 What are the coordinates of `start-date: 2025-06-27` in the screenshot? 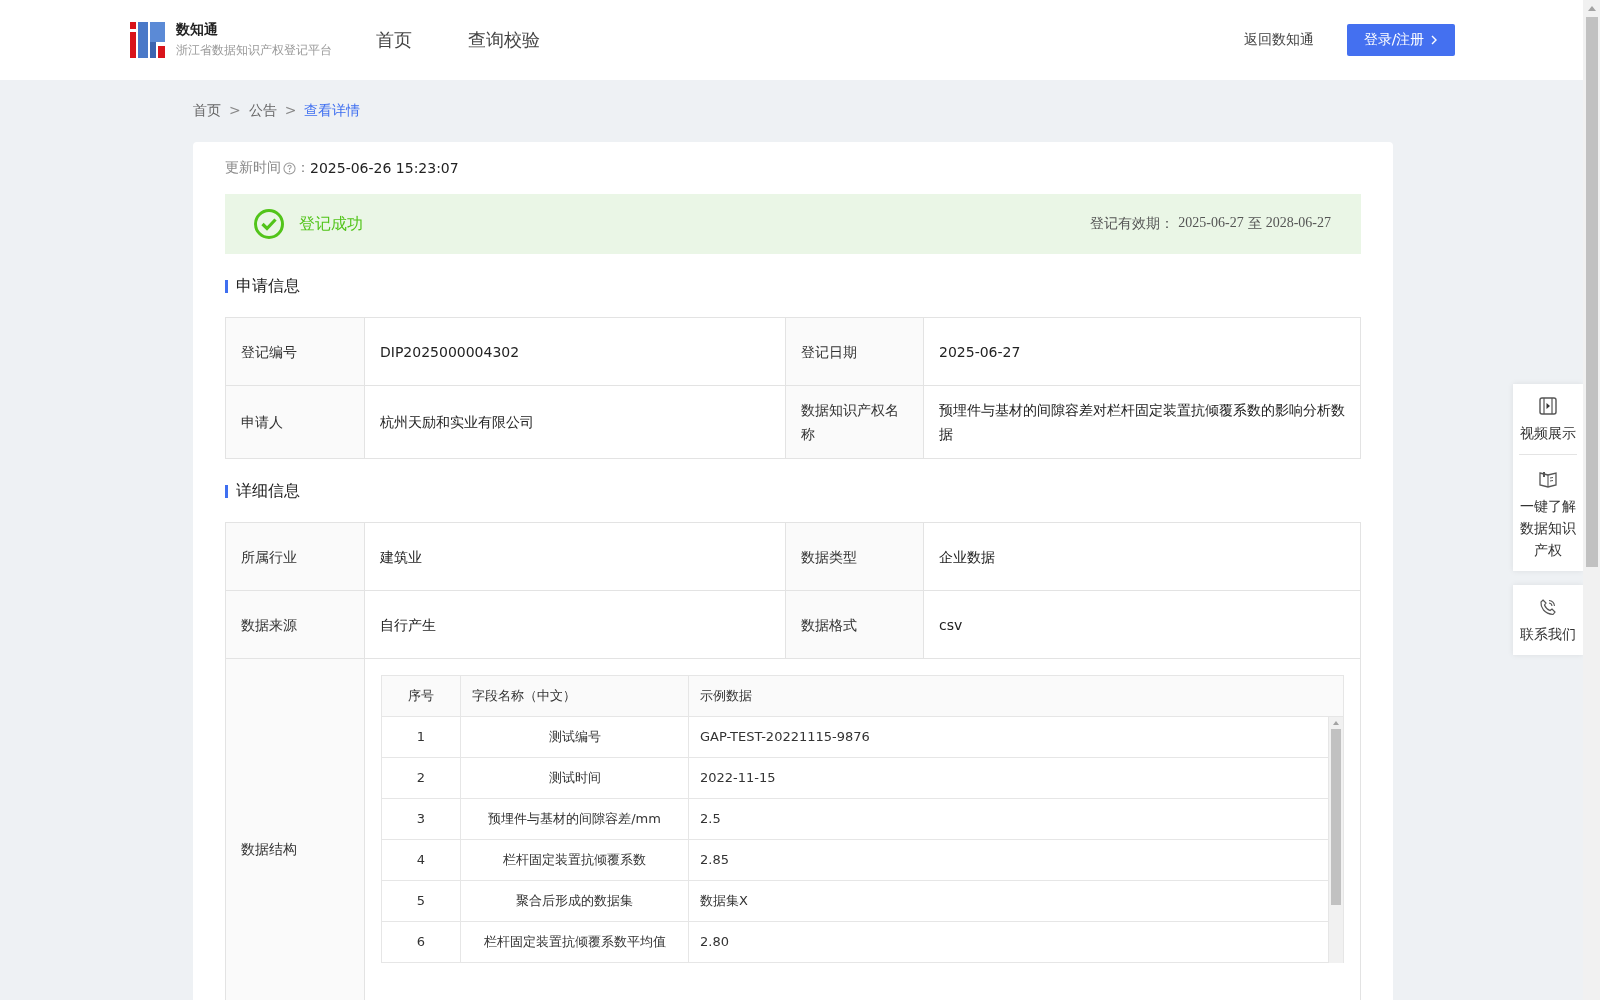 It's located at (1211, 223).